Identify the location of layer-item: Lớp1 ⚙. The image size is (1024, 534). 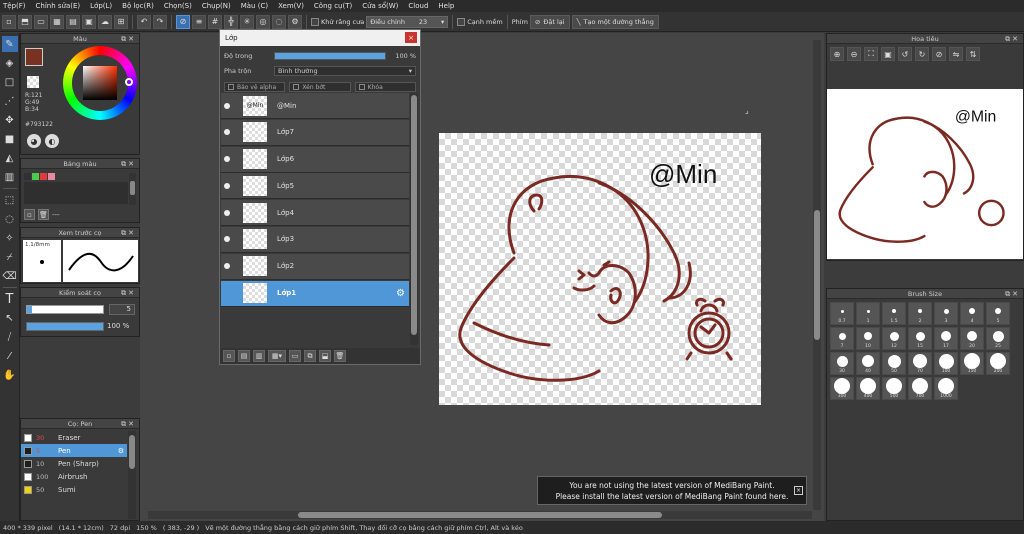
(315, 293).